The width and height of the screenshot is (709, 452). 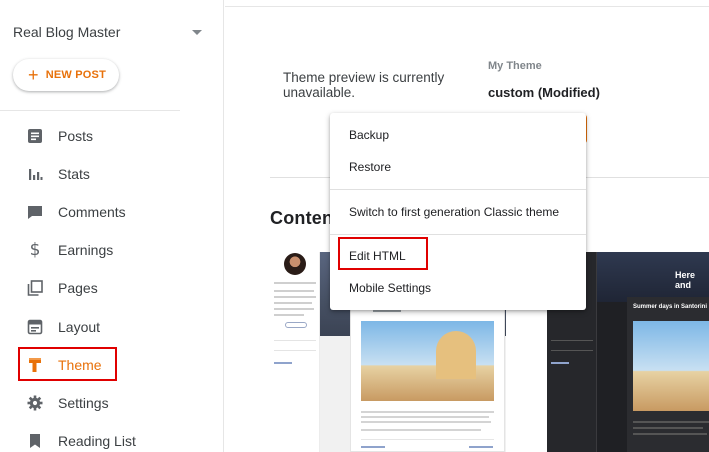 What do you see at coordinates (35, 403) in the screenshot?
I see `gear-icon` at bounding box center [35, 403].